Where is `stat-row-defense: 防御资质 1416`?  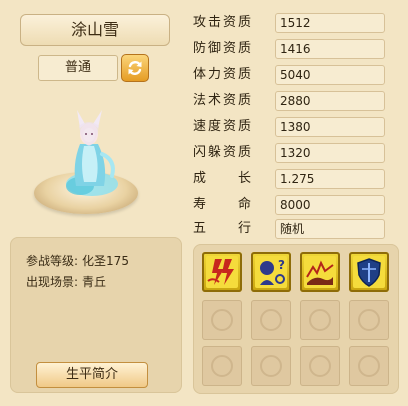
stat-row-defense: 防御资质 1416 is located at coordinates (298, 49).